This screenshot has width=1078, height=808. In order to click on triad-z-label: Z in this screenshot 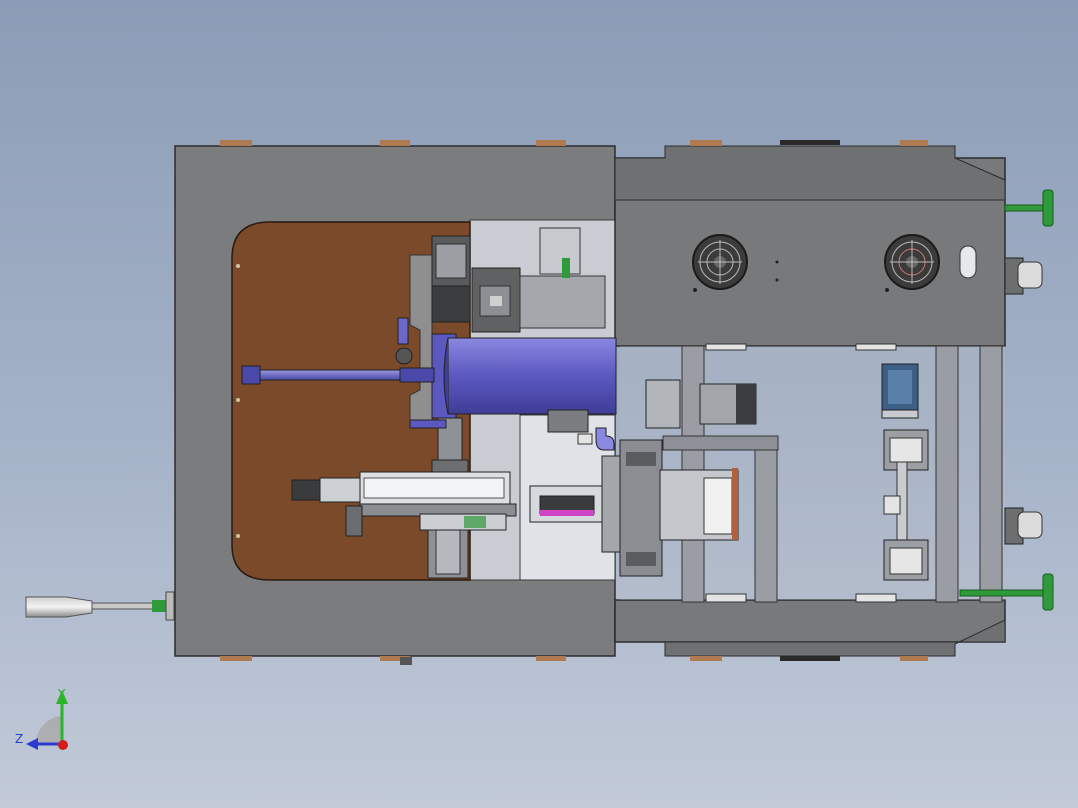, I will do `click(19, 739)`.